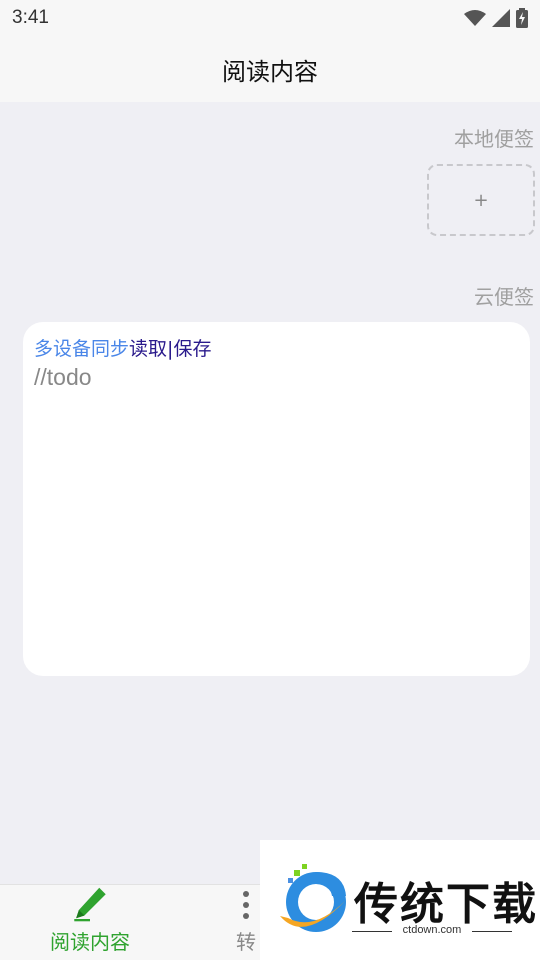 The height and width of the screenshot is (960, 540). Describe the element at coordinates (522, 18) in the screenshot. I see `battery-charging-icon` at that location.